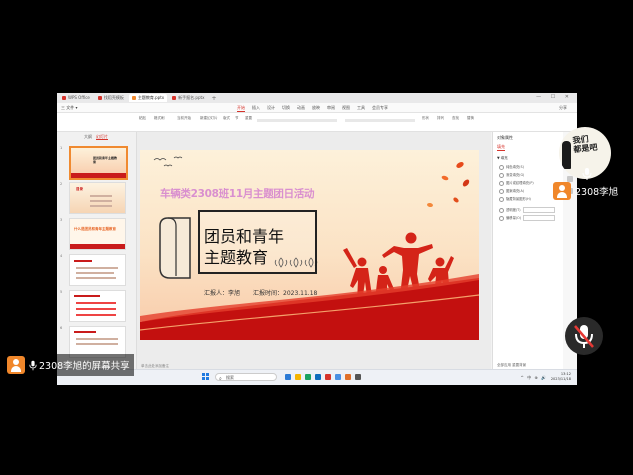 The height and width of the screenshot is (475, 633). What do you see at coordinates (515, 199) in the screenshot?
I see `hide-background-option: 隐藏背景图形(H)` at bounding box center [515, 199].